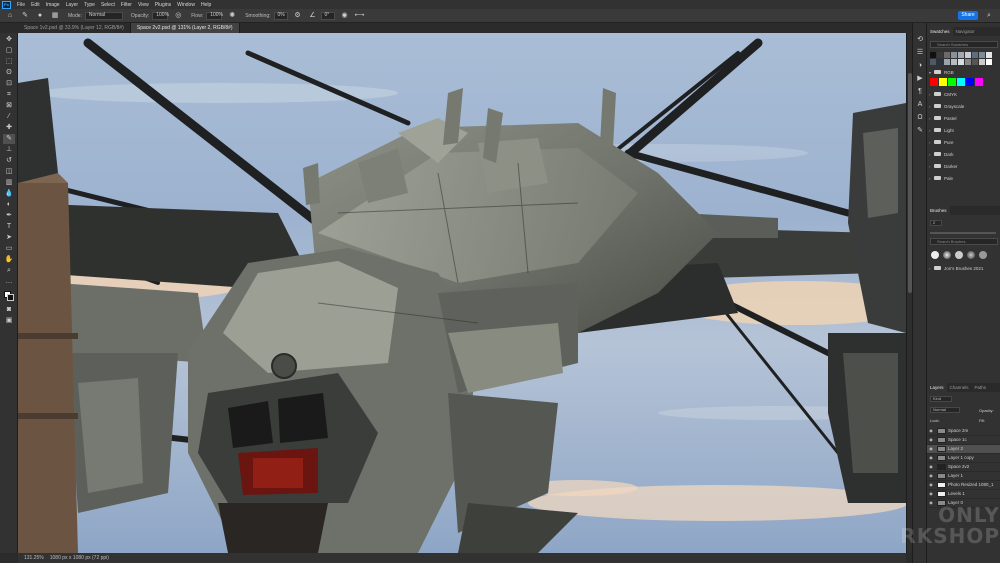 The height and width of the screenshot is (563, 1000). What do you see at coordinates (9, 117) in the screenshot?
I see `eyedropper-tool-icon: ⁄` at bounding box center [9, 117].